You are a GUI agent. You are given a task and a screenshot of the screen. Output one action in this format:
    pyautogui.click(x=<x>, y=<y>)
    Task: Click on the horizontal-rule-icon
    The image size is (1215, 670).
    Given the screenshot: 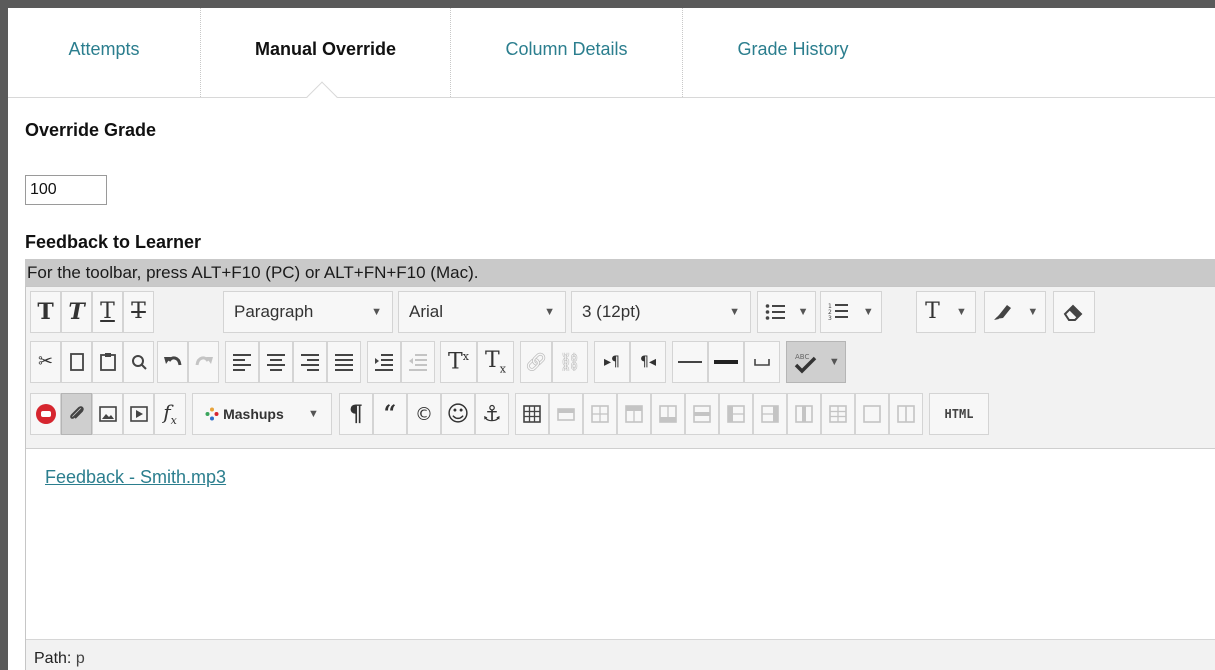 What is the action you would take?
    pyautogui.click(x=690, y=362)
    